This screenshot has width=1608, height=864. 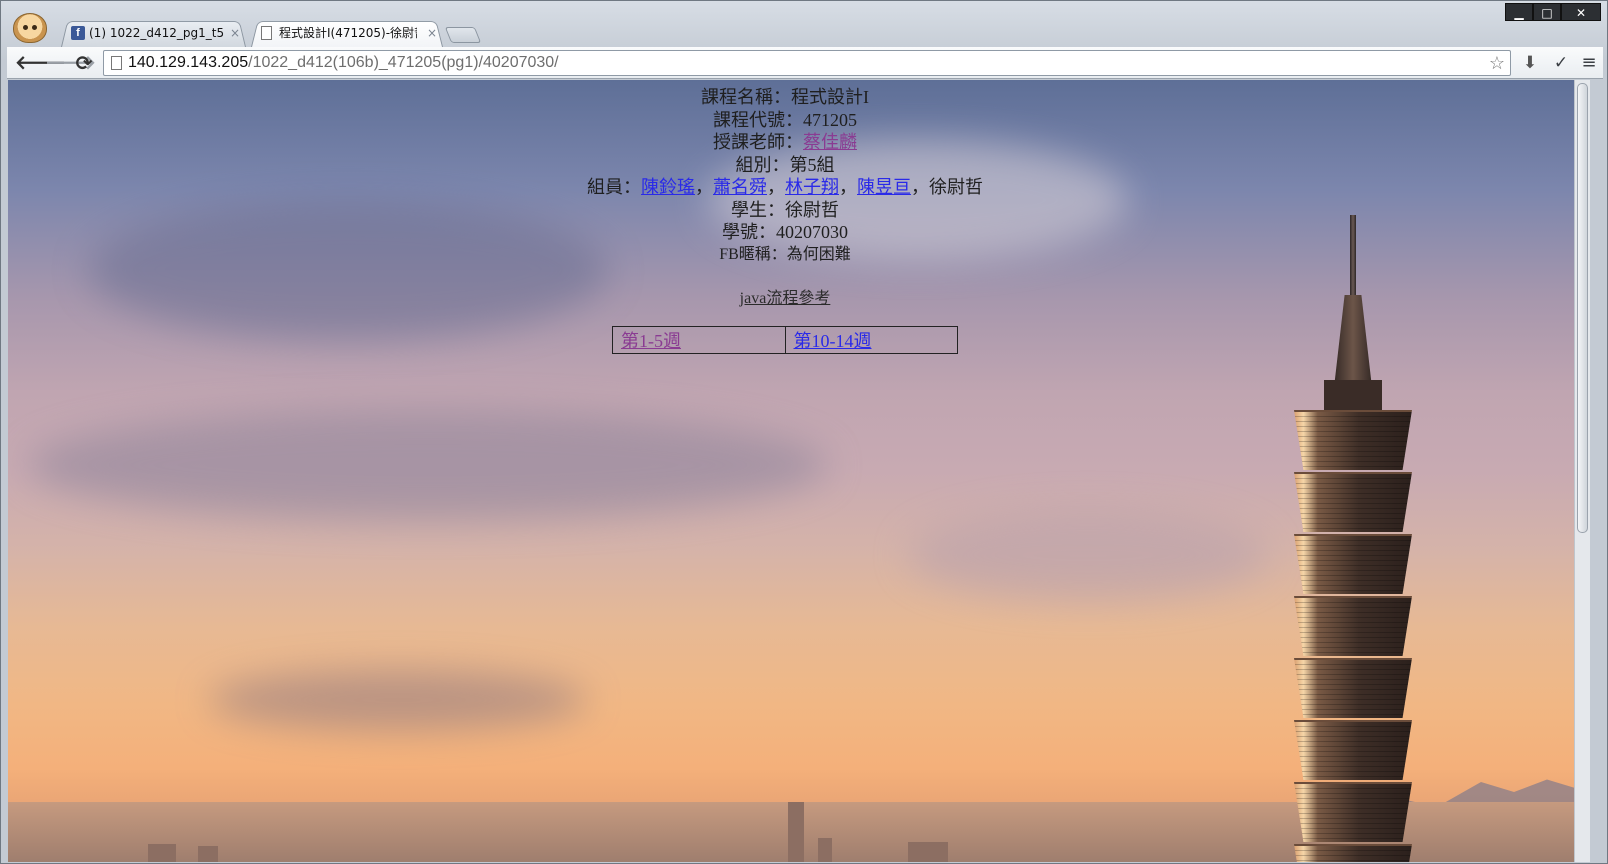 I want to click on fb-nick-line: FB暱稱：為何困難, so click(x=785, y=255).